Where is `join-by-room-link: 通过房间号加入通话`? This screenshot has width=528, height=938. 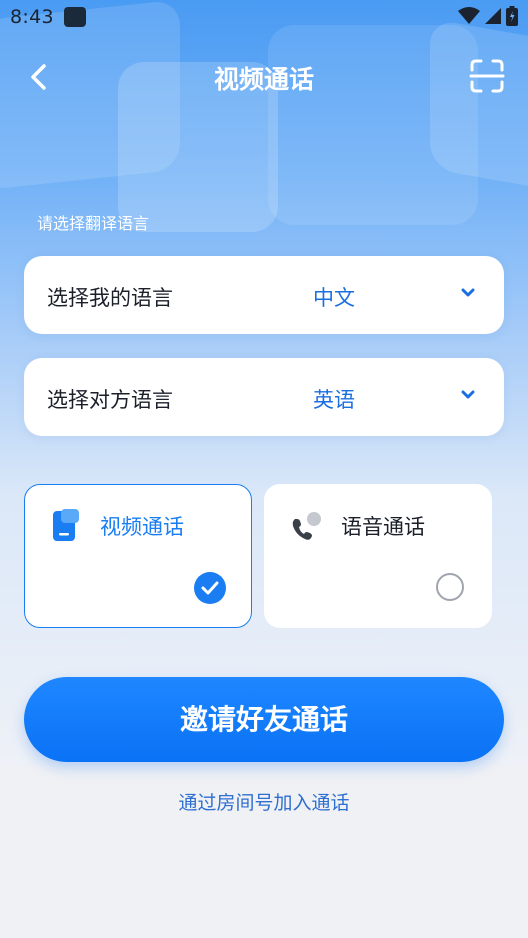
join-by-room-link: 通过房间号加入通话 is located at coordinates (264, 801).